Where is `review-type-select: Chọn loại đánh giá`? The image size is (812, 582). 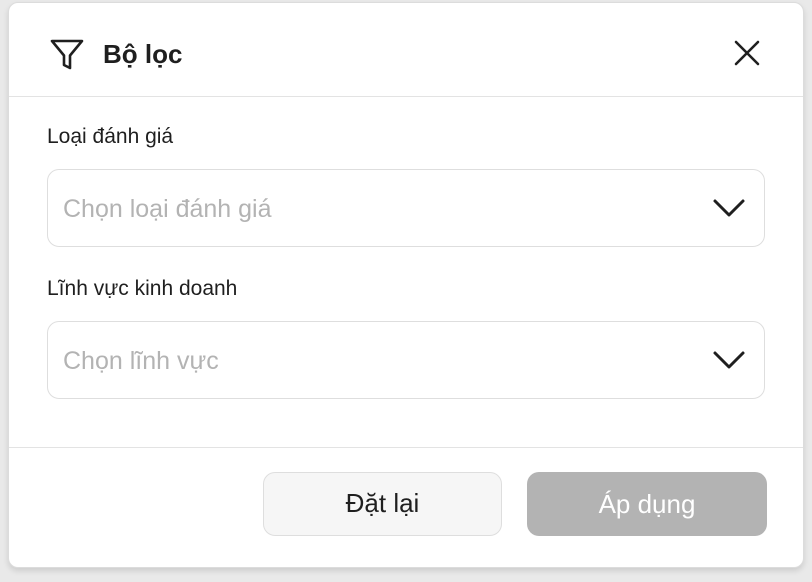 review-type-select: Chọn loại đánh giá is located at coordinates (406, 208).